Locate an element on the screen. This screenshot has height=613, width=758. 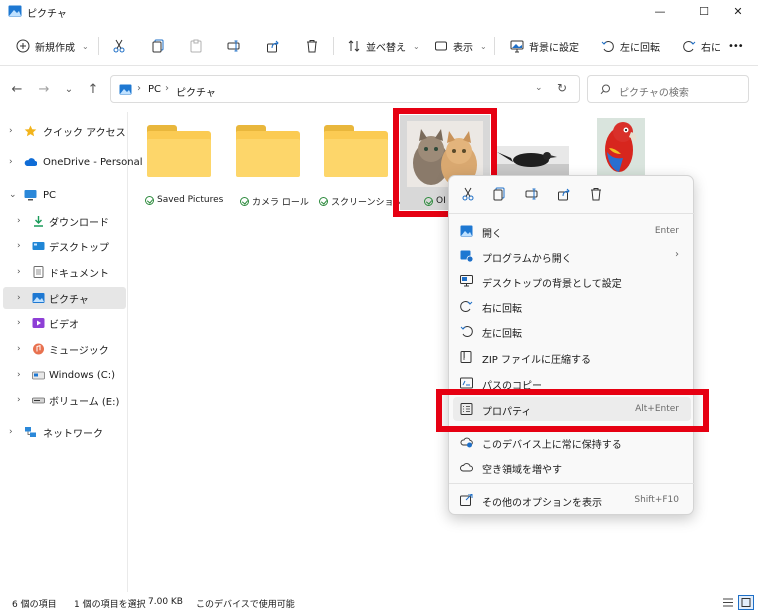
menu-item-label: このデバイス上に常に保持する is located at coordinates (552, 445).